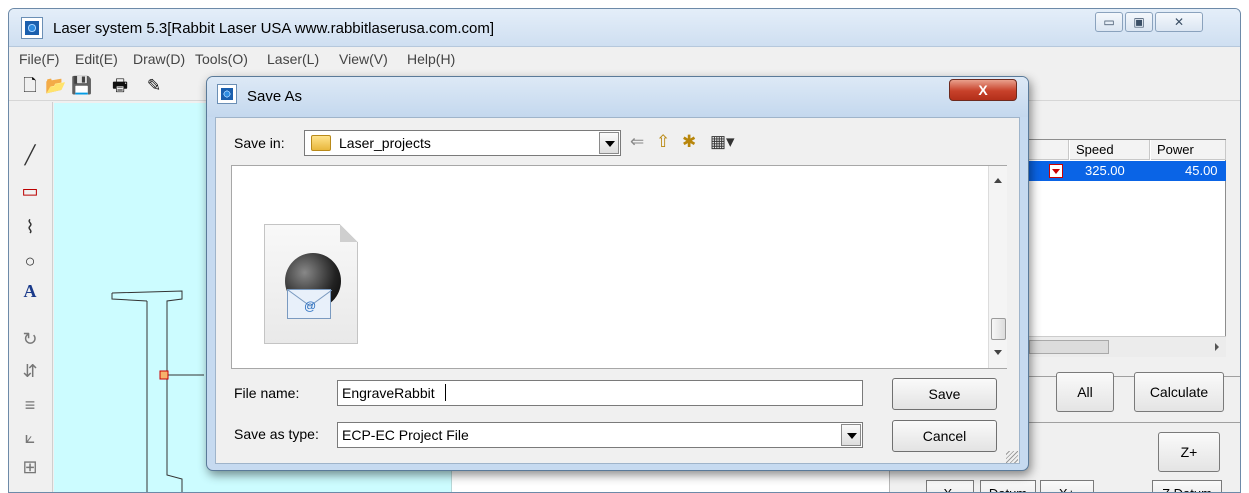 This screenshot has width=1249, height=493. What do you see at coordinates (617, 97) in the screenshot?
I see `dialog-title-bar: Save As X` at bounding box center [617, 97].